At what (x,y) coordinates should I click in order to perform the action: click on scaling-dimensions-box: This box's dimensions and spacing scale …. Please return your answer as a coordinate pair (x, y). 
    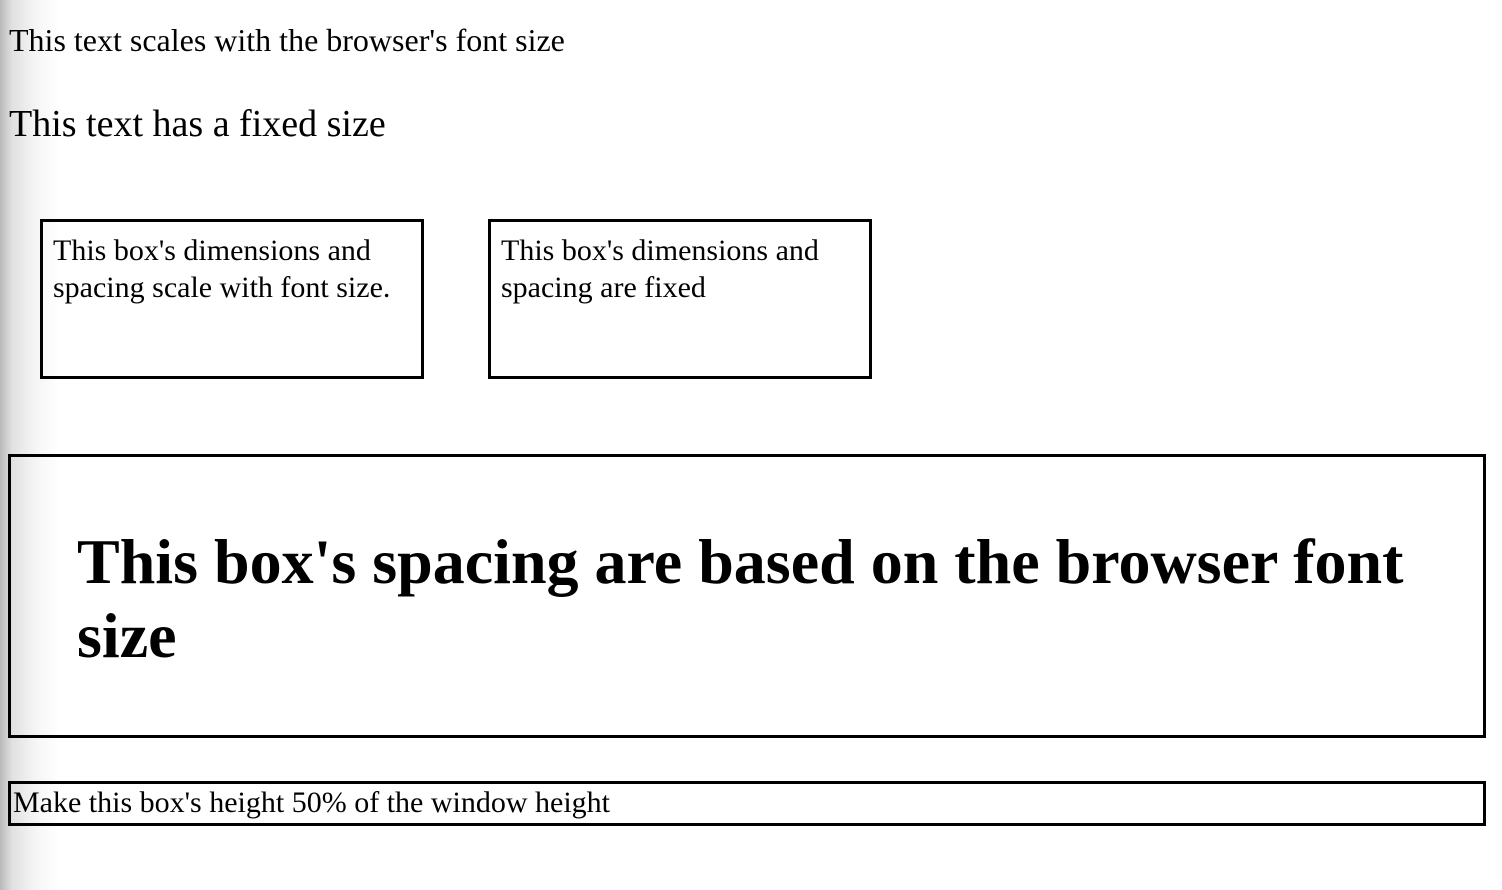
    Looking at the image, I should click on (232, 299).